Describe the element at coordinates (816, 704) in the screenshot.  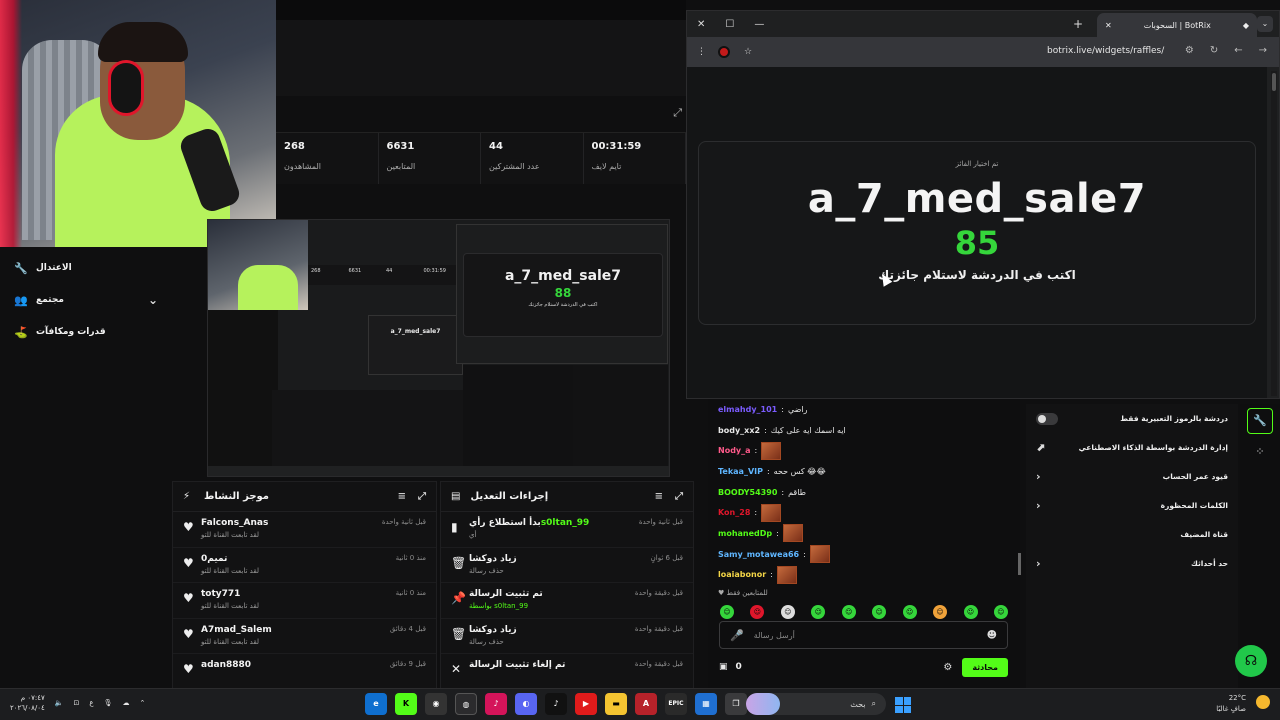
I see `taskbar-search: بحث ⌕` at that location.